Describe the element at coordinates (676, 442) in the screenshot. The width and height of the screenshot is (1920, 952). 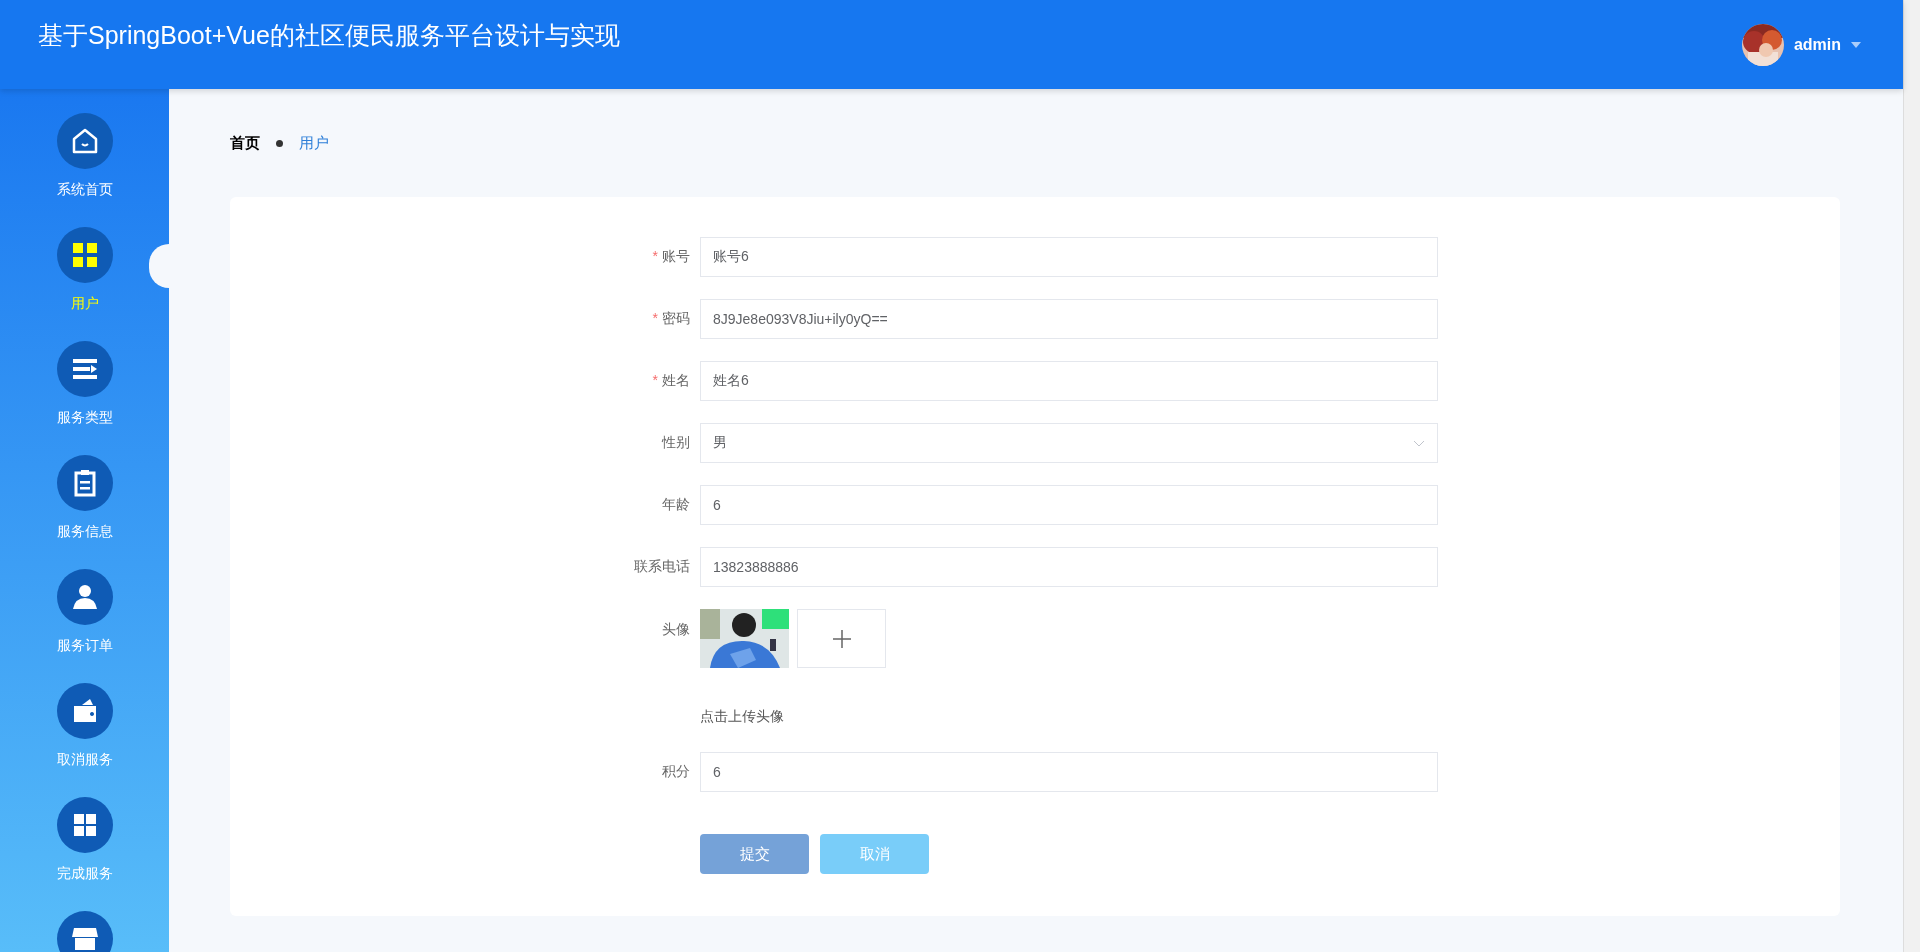
I see `field-label-text: 性别` at that location.